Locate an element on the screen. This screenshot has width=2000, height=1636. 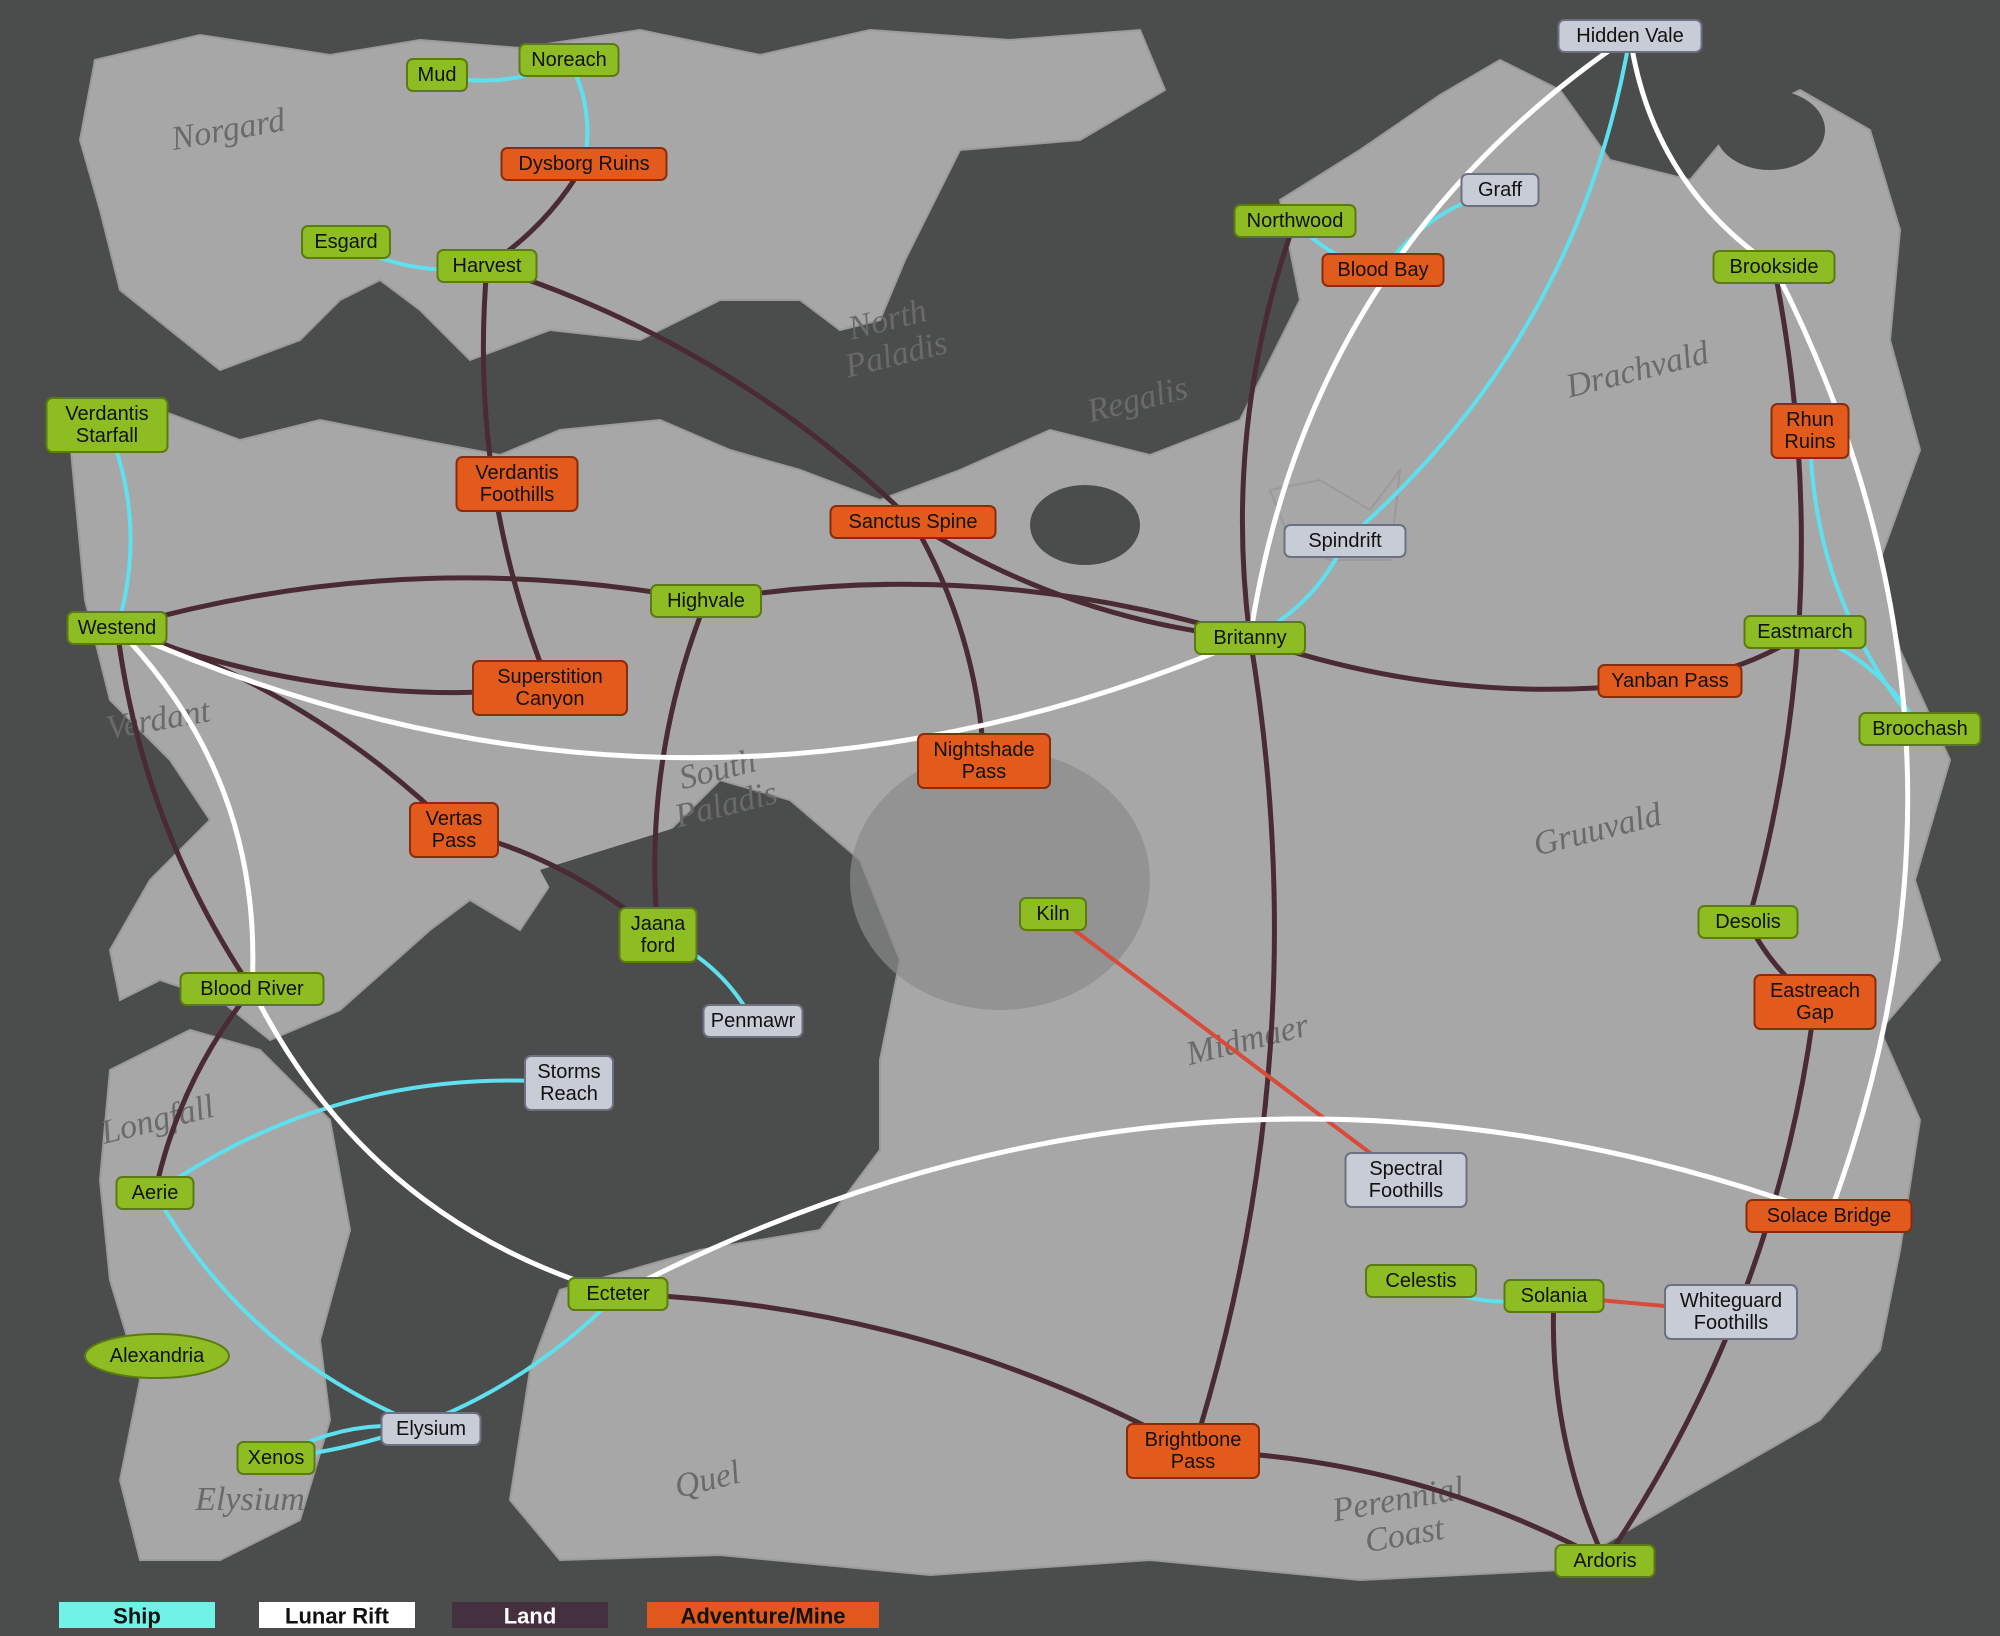
location-xenos: Xenos is located at coordinates (276, 1458).